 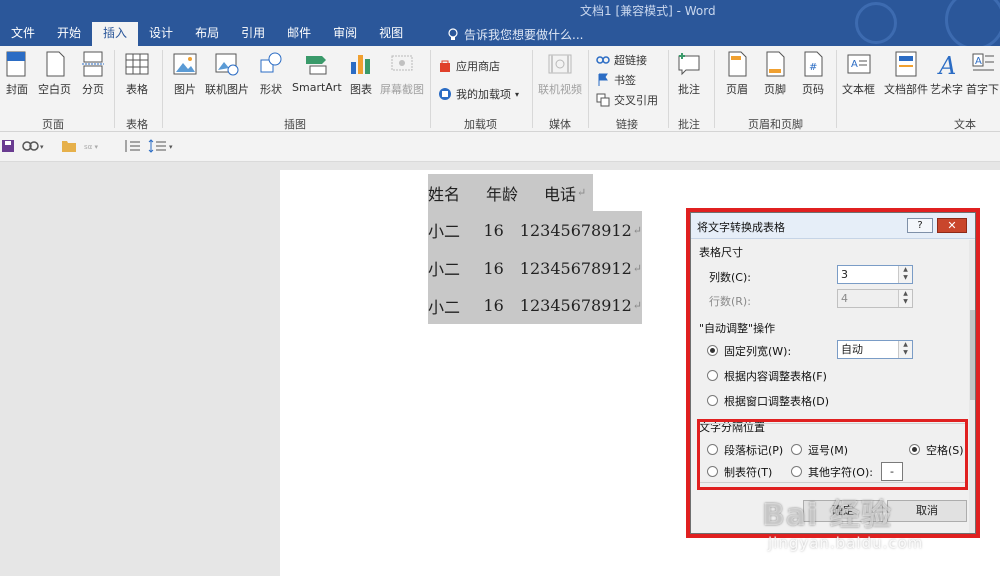 What do you see at coordinates (391, 34) in the screenshot?
I see `tab-view: 视图` at bounding box center [391, 34].